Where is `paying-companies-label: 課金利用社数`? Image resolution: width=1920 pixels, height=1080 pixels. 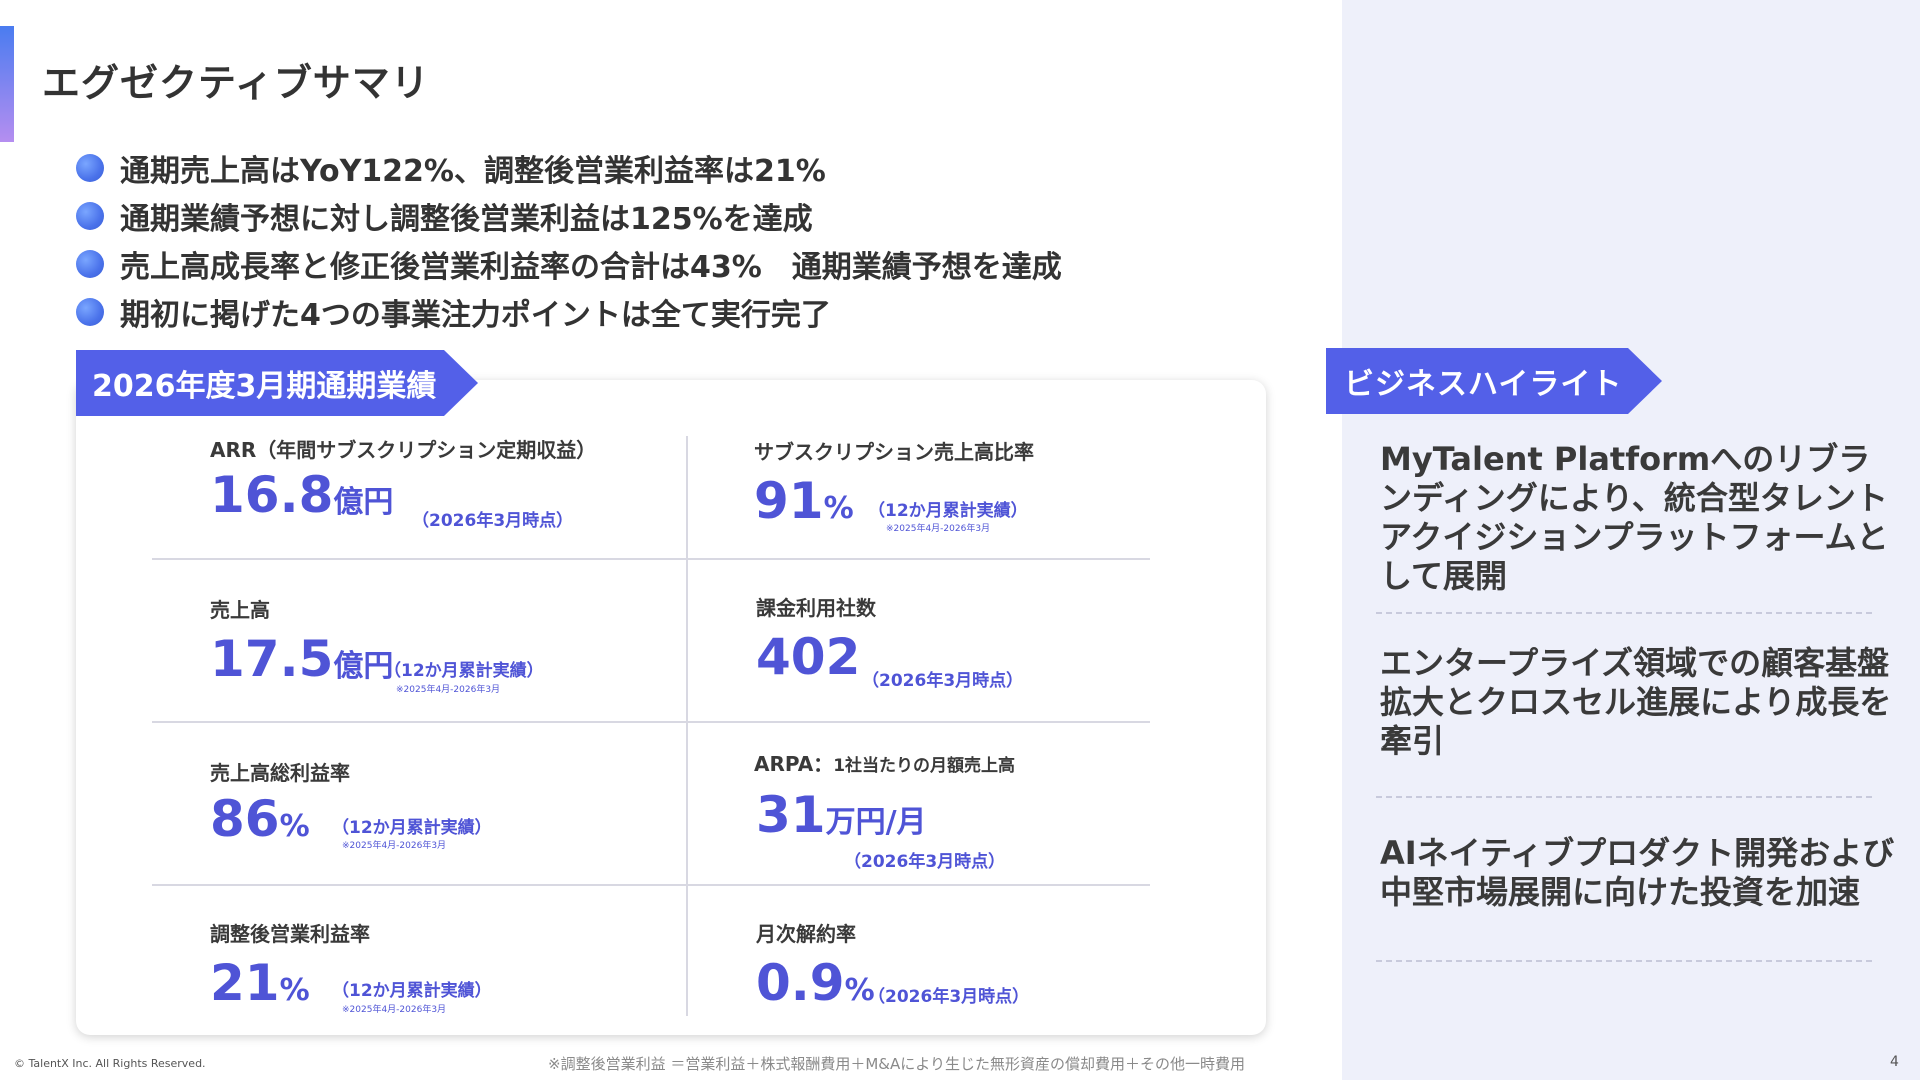
paying-companies-label: 課金利用社数 is located at coordinates (816, 608).